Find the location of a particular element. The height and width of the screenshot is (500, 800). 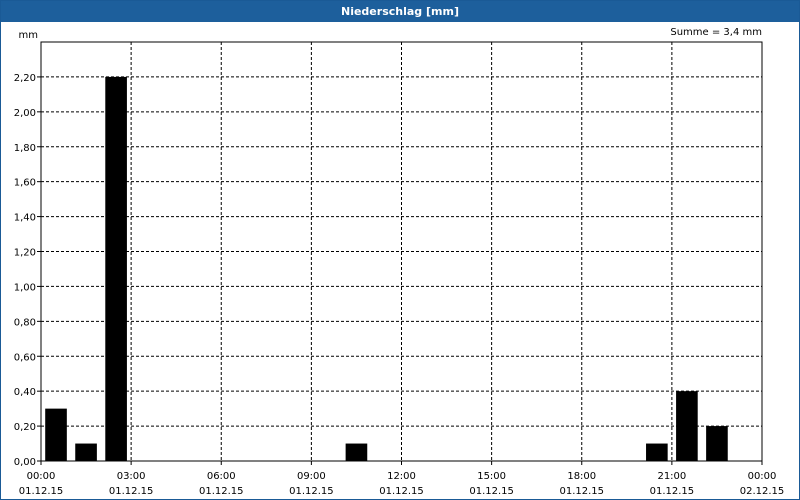

x-tick-time-label: 12:00 is located at coordinates (401, 476).